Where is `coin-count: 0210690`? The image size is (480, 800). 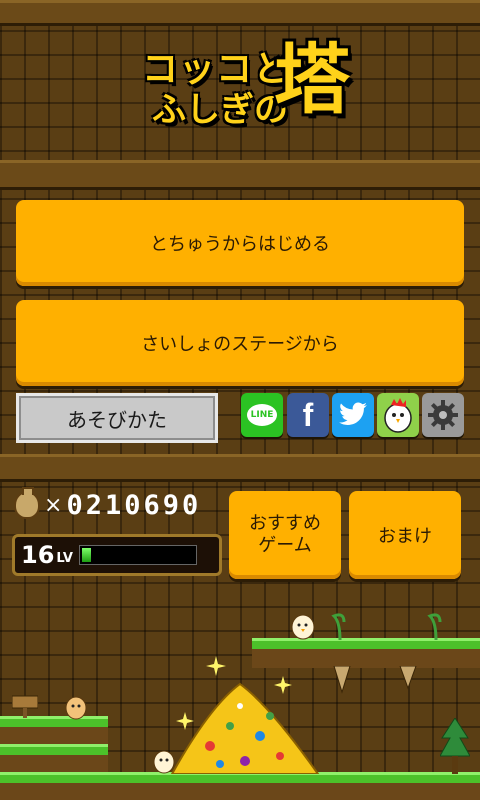 coin-count: 0210690 is located at coordinates (134, 505).